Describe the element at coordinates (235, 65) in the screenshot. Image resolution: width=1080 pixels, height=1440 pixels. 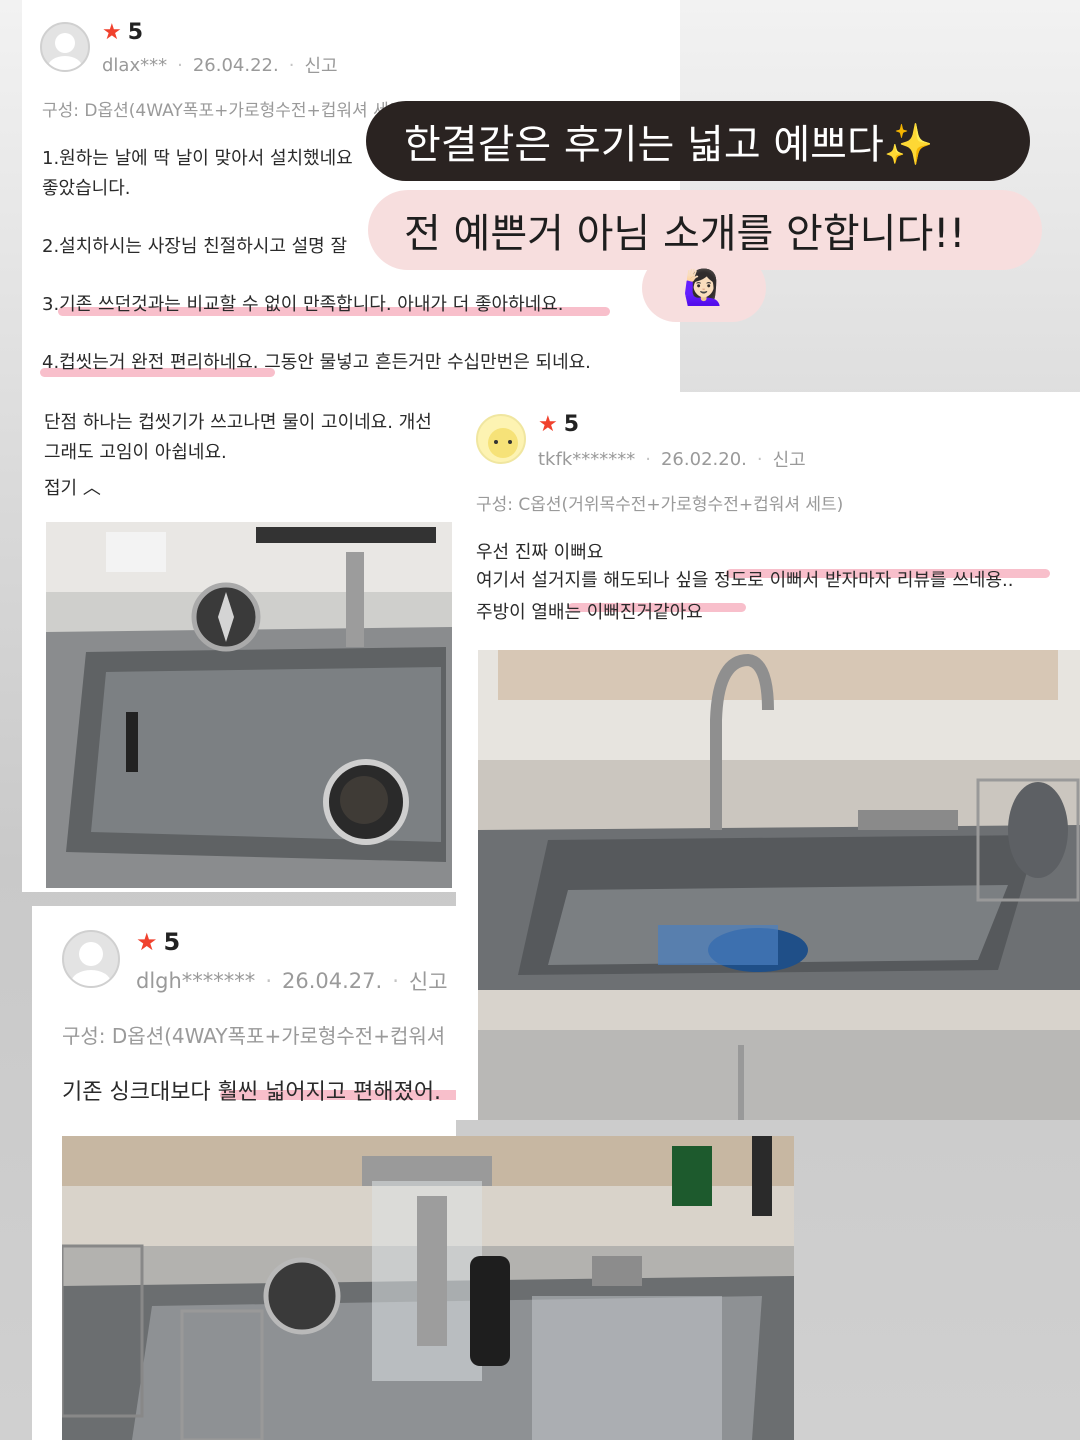
I see `review-date: 26.04.22.` at that location.